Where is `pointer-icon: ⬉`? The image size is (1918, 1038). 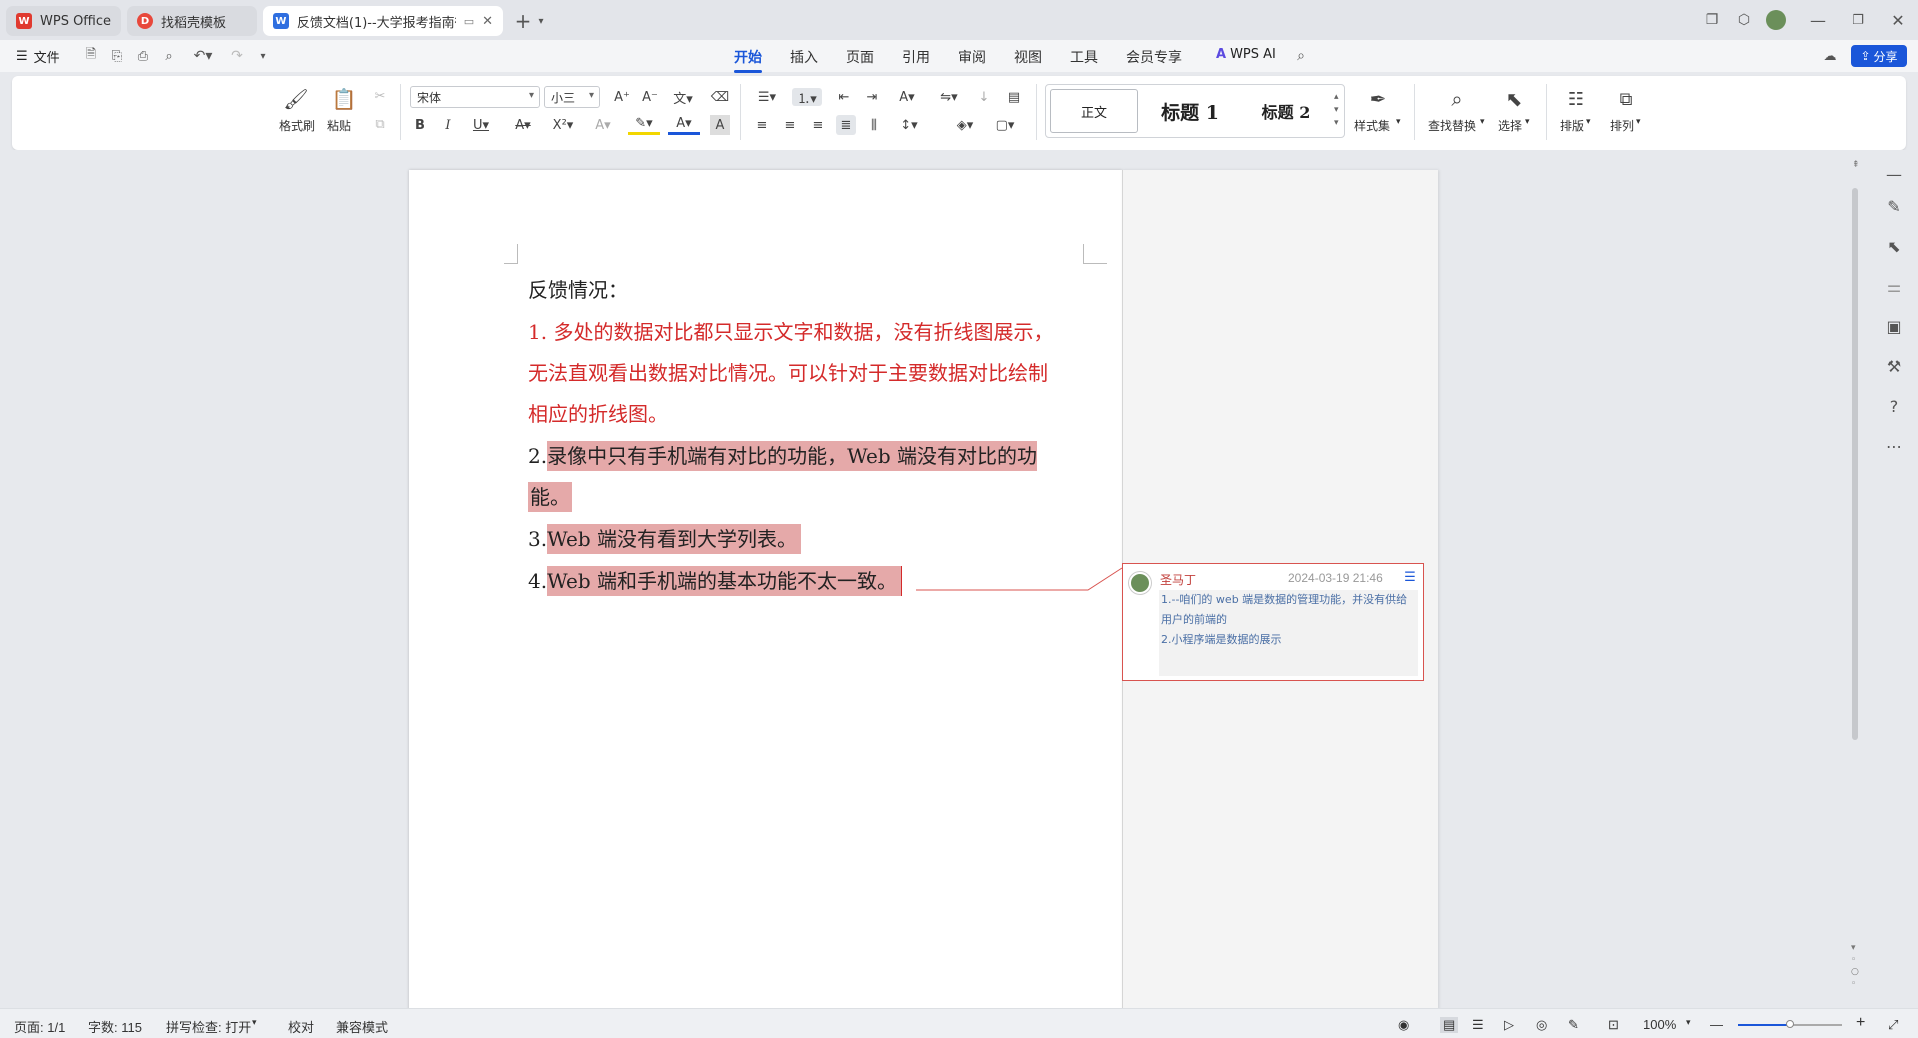 pointer-icon: ⬉ is located at coordinates (1894, 246).